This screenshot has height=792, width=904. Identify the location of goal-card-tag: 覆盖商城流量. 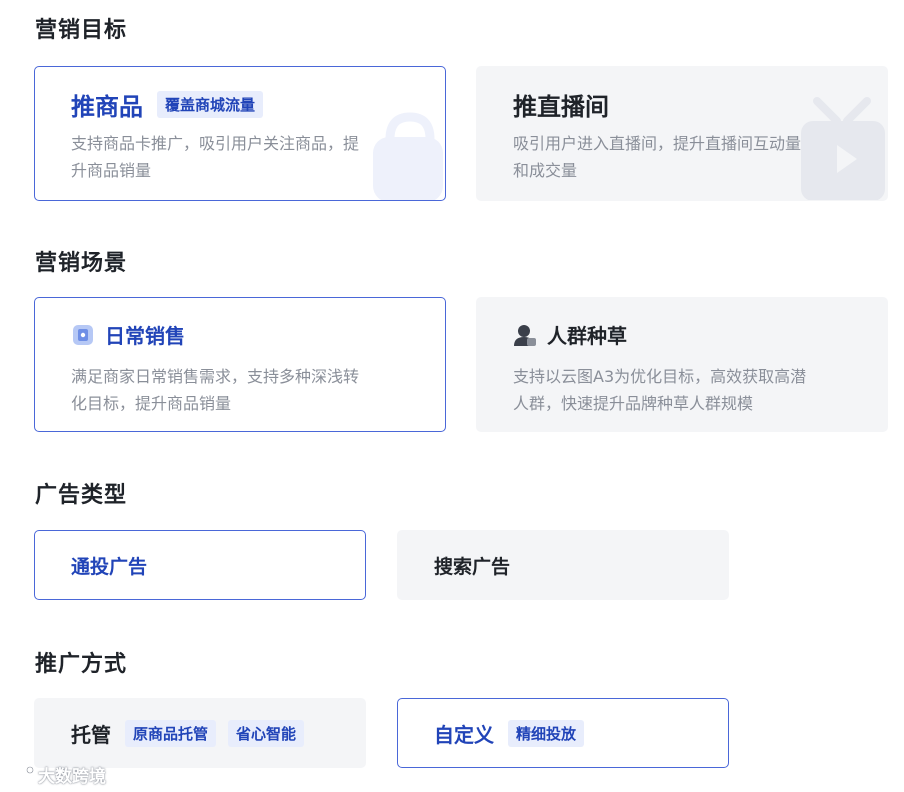
(210, 104).